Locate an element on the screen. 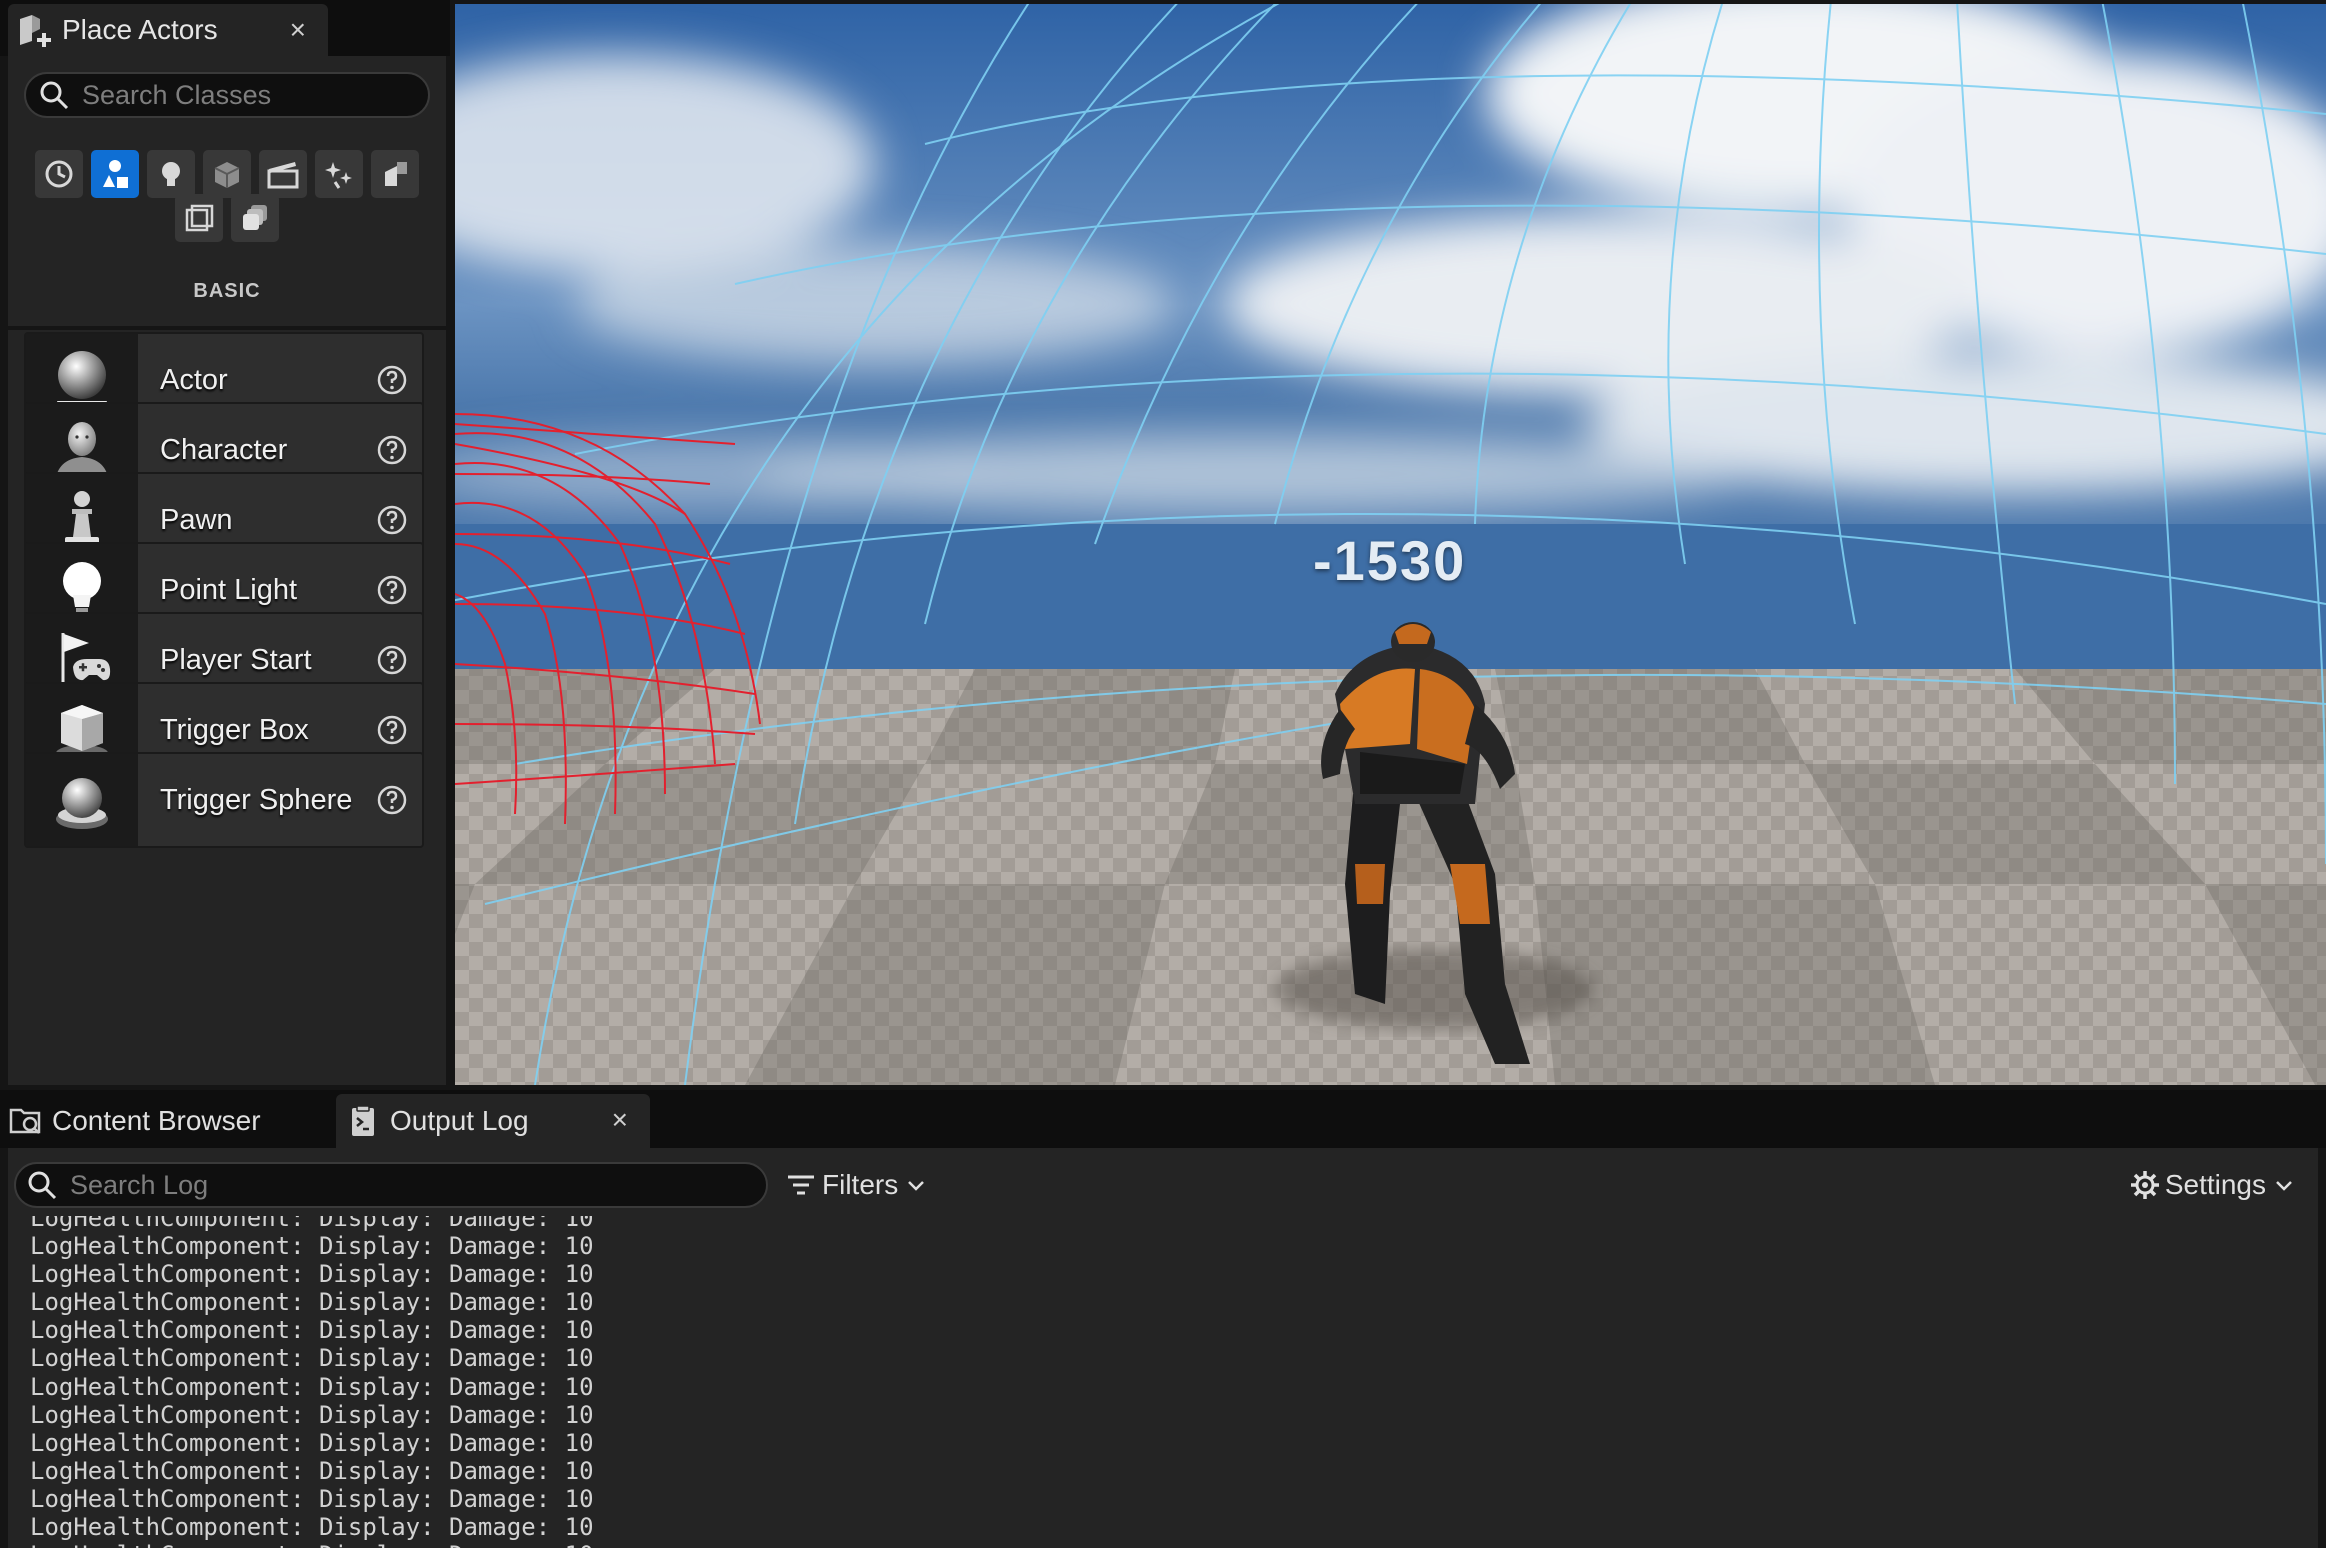 Image resolution: width=2326 pixels, height=1548 pixels. category-all-classes is located at coordinates (255, 218).